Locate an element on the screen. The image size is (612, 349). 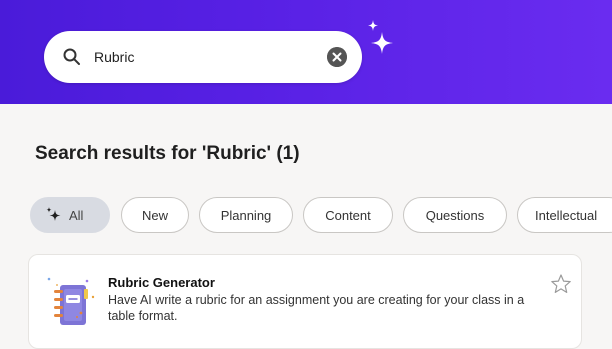
chip-label: New is located at coordinates (154, 215).